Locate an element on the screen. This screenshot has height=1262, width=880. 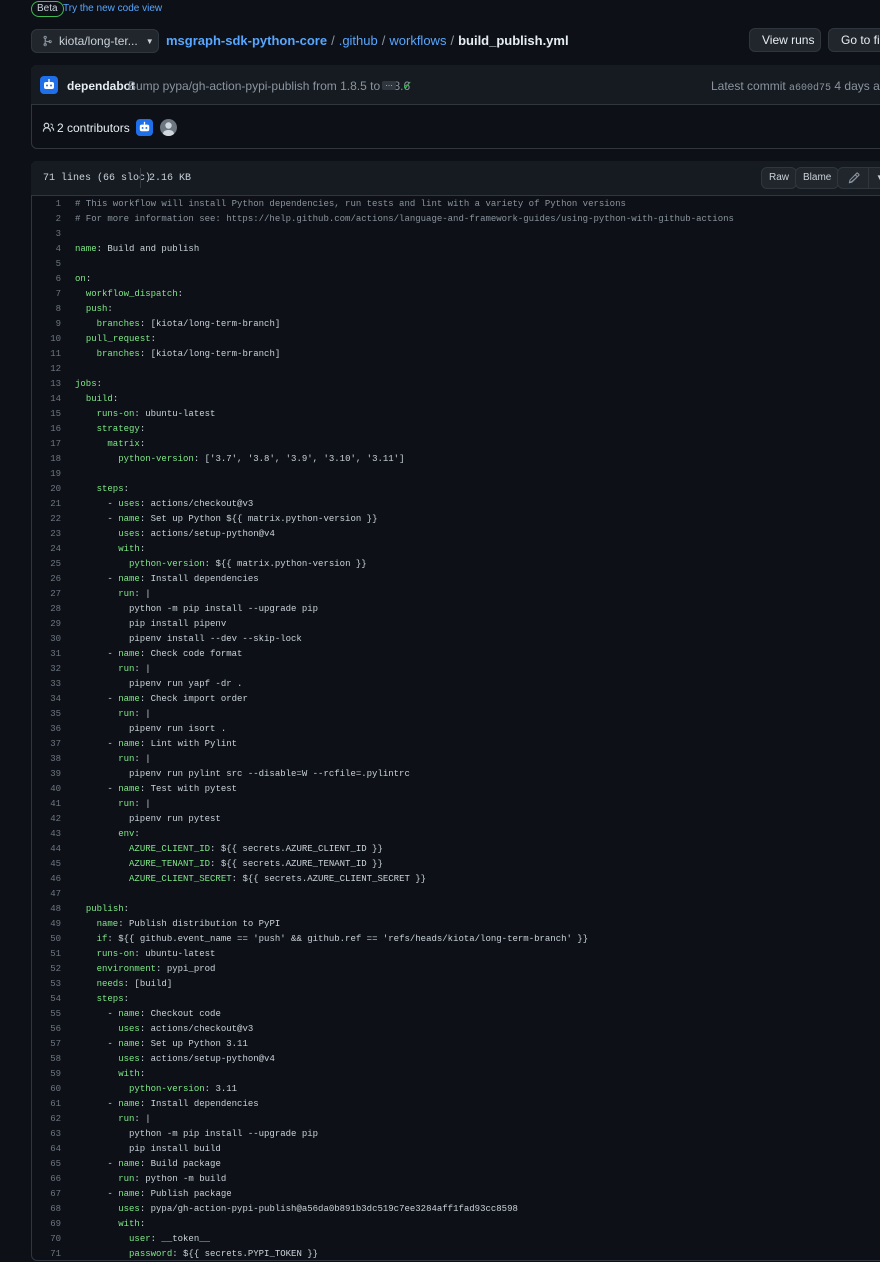
contributors-link: 2 contributors is located at coordinates (93, 128).